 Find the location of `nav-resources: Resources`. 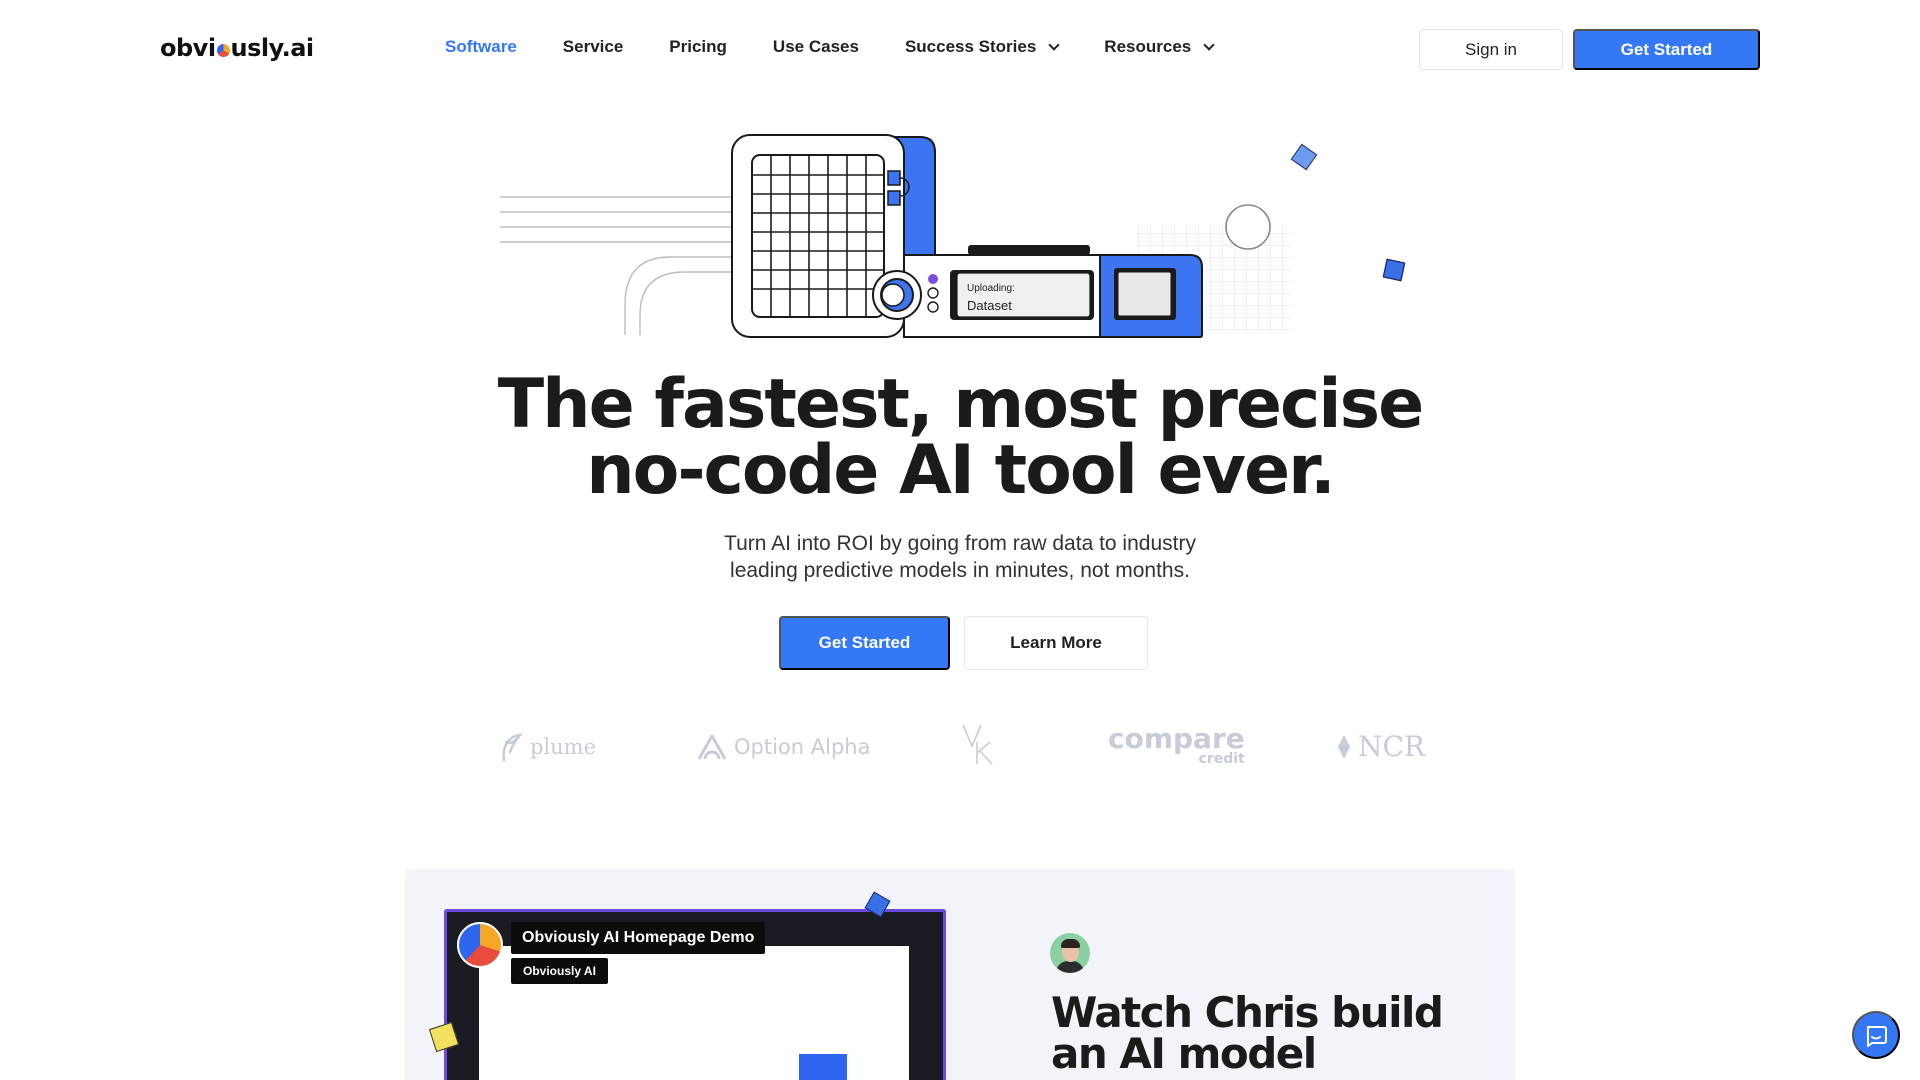

nav-resources: Resources is located at coordinates (1159, 47).